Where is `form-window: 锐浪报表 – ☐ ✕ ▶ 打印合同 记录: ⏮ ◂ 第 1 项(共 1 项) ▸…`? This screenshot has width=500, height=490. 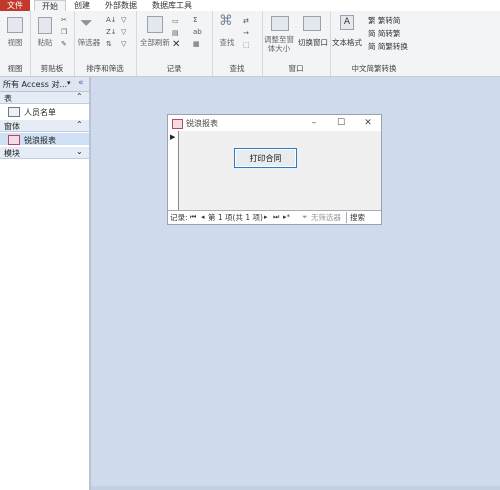
form-window: 锐浪报表 – ☐ ✕ ▶ 打印合同 记录: ⏮ ◂ 第 1 项(共 1 项) ▸… is located at coordinates (274, 169).